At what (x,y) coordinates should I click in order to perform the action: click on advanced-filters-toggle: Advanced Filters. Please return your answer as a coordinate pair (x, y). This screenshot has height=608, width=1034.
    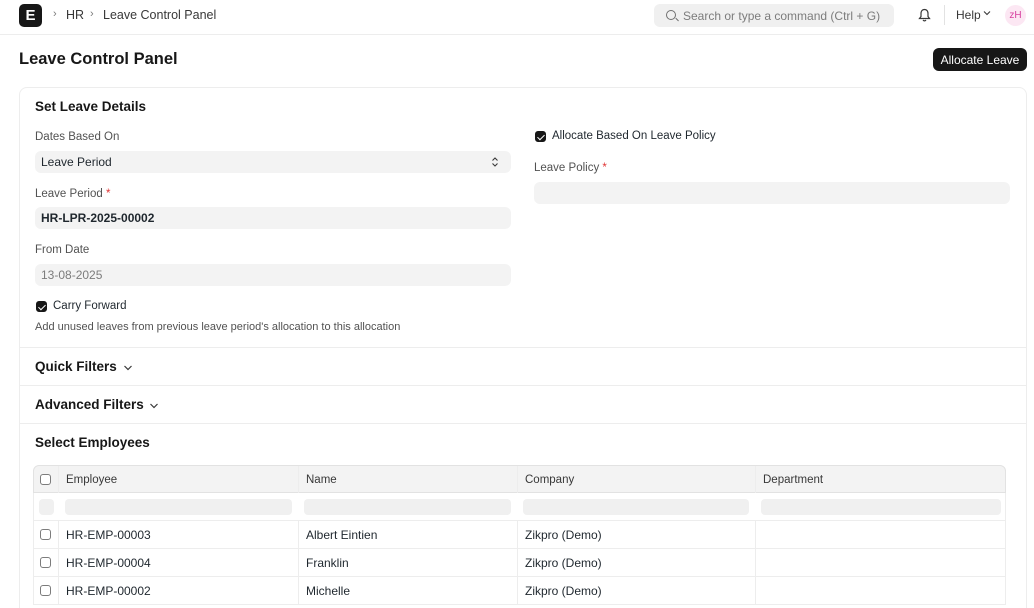
    Looking at the image, I should click on (89, 404).